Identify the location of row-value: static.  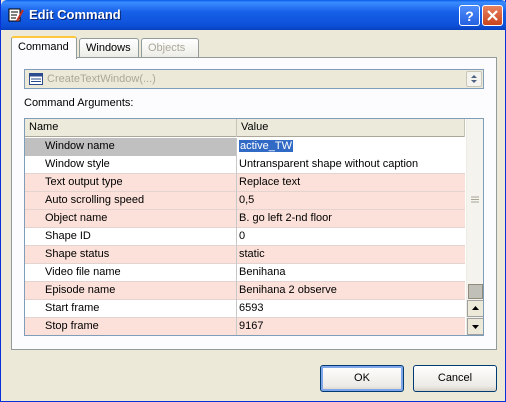
(351, 255).